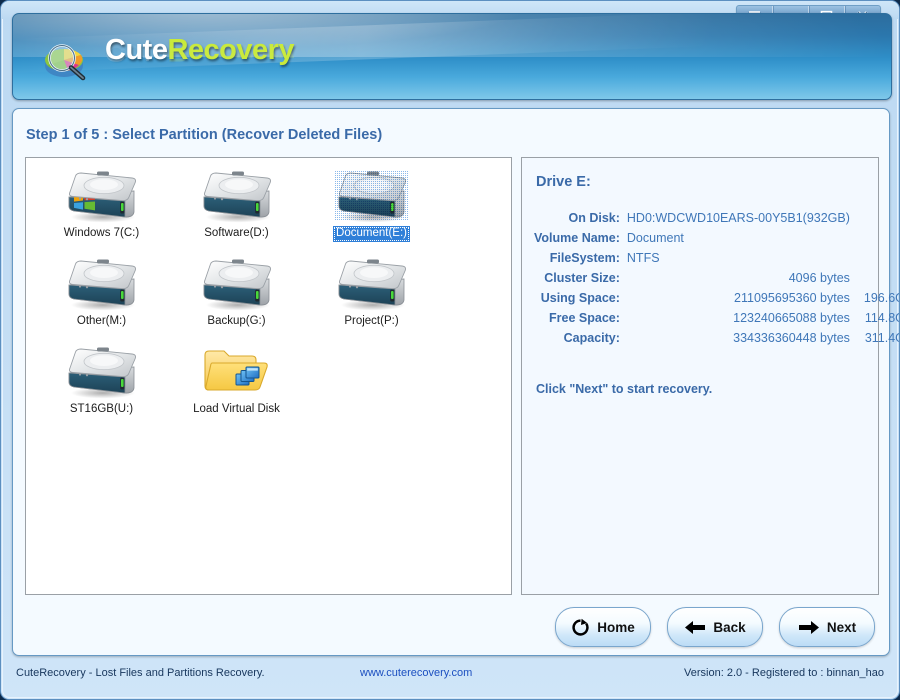 The image size is (900, 700). I want to click on info-row-key: On Disk:, so click(594, 218).